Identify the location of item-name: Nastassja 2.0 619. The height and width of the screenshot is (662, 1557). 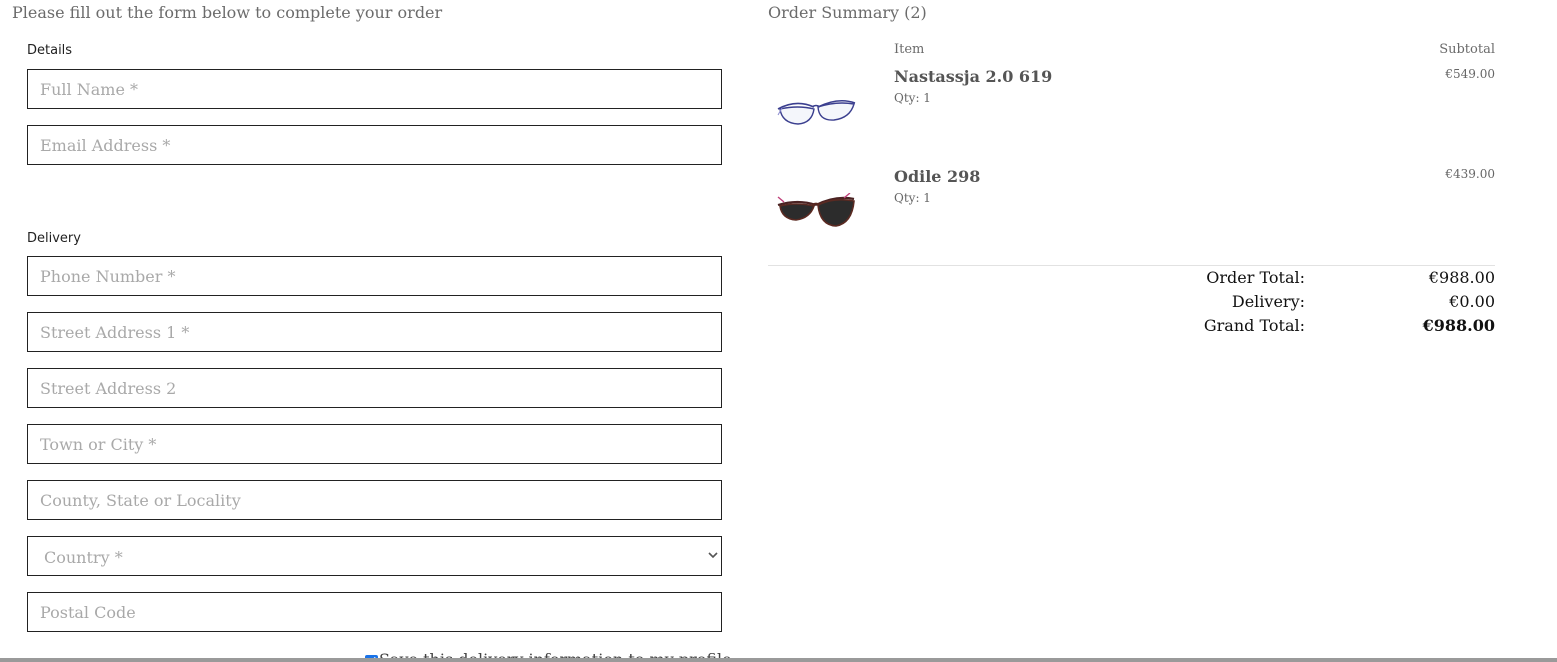
(973, 76).